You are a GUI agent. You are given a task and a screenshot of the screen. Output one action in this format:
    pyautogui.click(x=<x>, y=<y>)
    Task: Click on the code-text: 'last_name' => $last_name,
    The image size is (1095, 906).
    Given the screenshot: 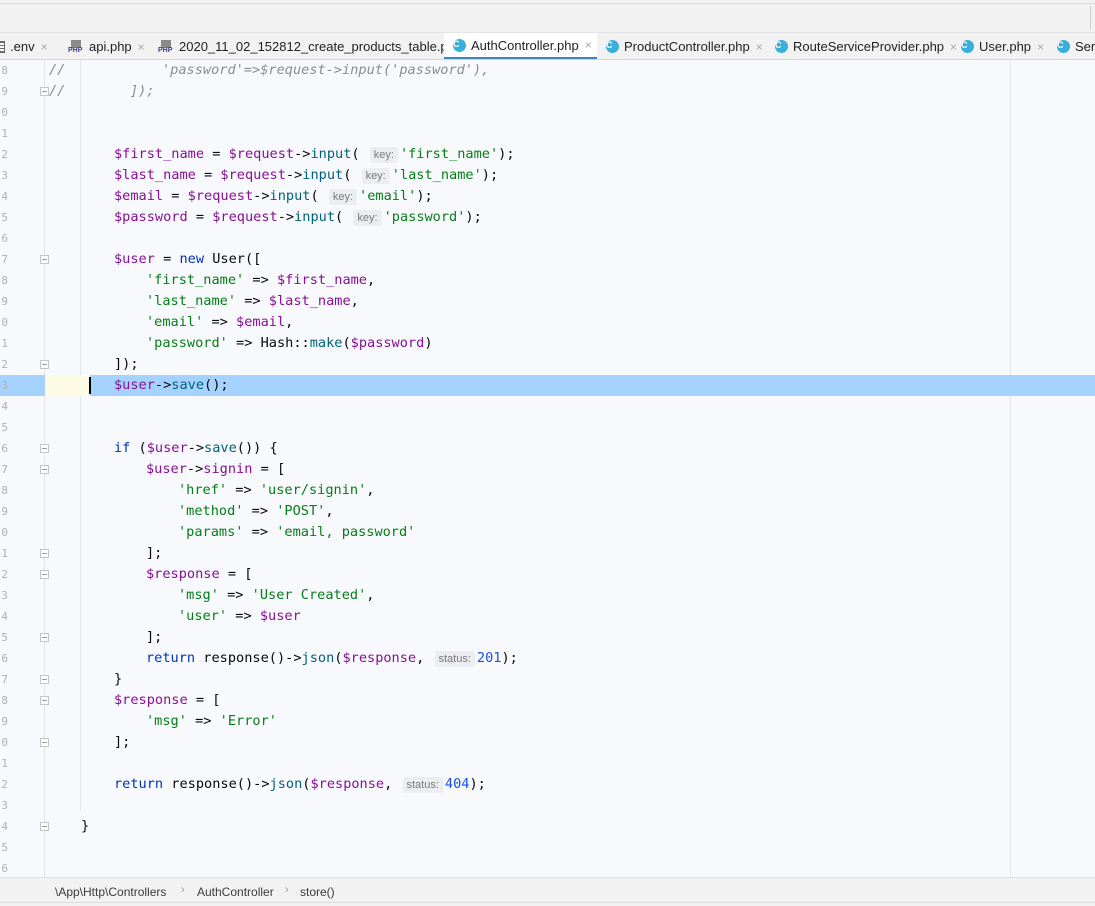 What is the action you would take?
    pyautogui.click(x=252, y=301)
    